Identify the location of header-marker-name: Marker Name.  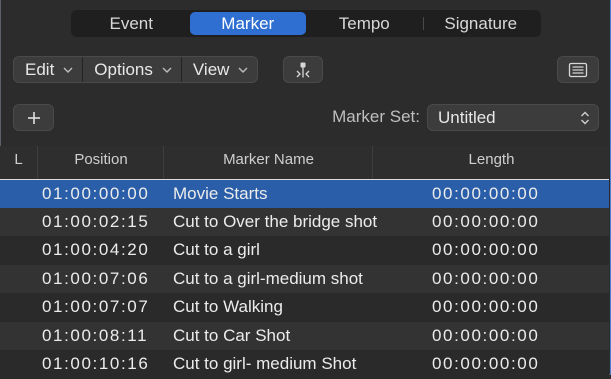
(268, 162).